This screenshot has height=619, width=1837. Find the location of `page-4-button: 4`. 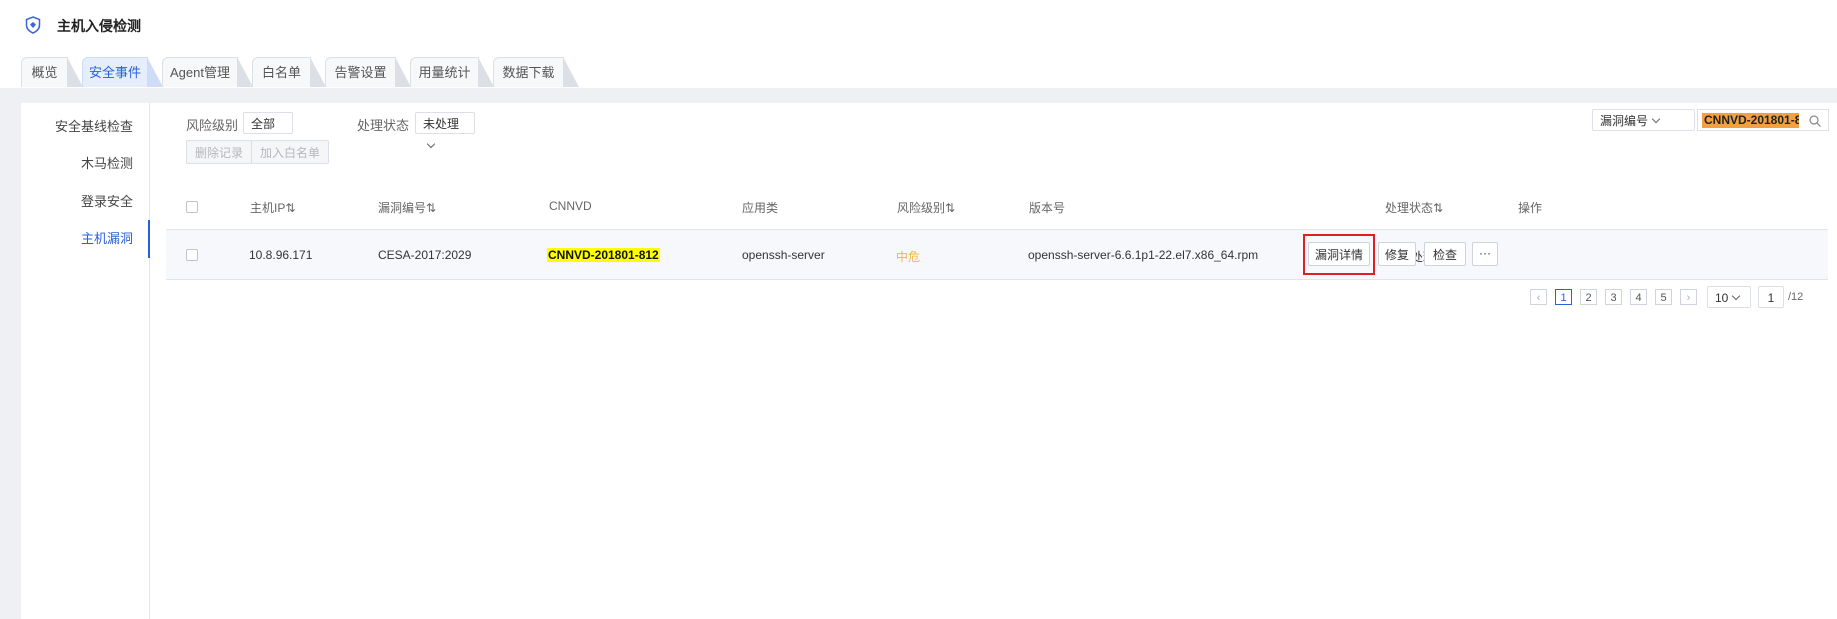

page-4-button: 4 is located at coordinates (1638, 297).